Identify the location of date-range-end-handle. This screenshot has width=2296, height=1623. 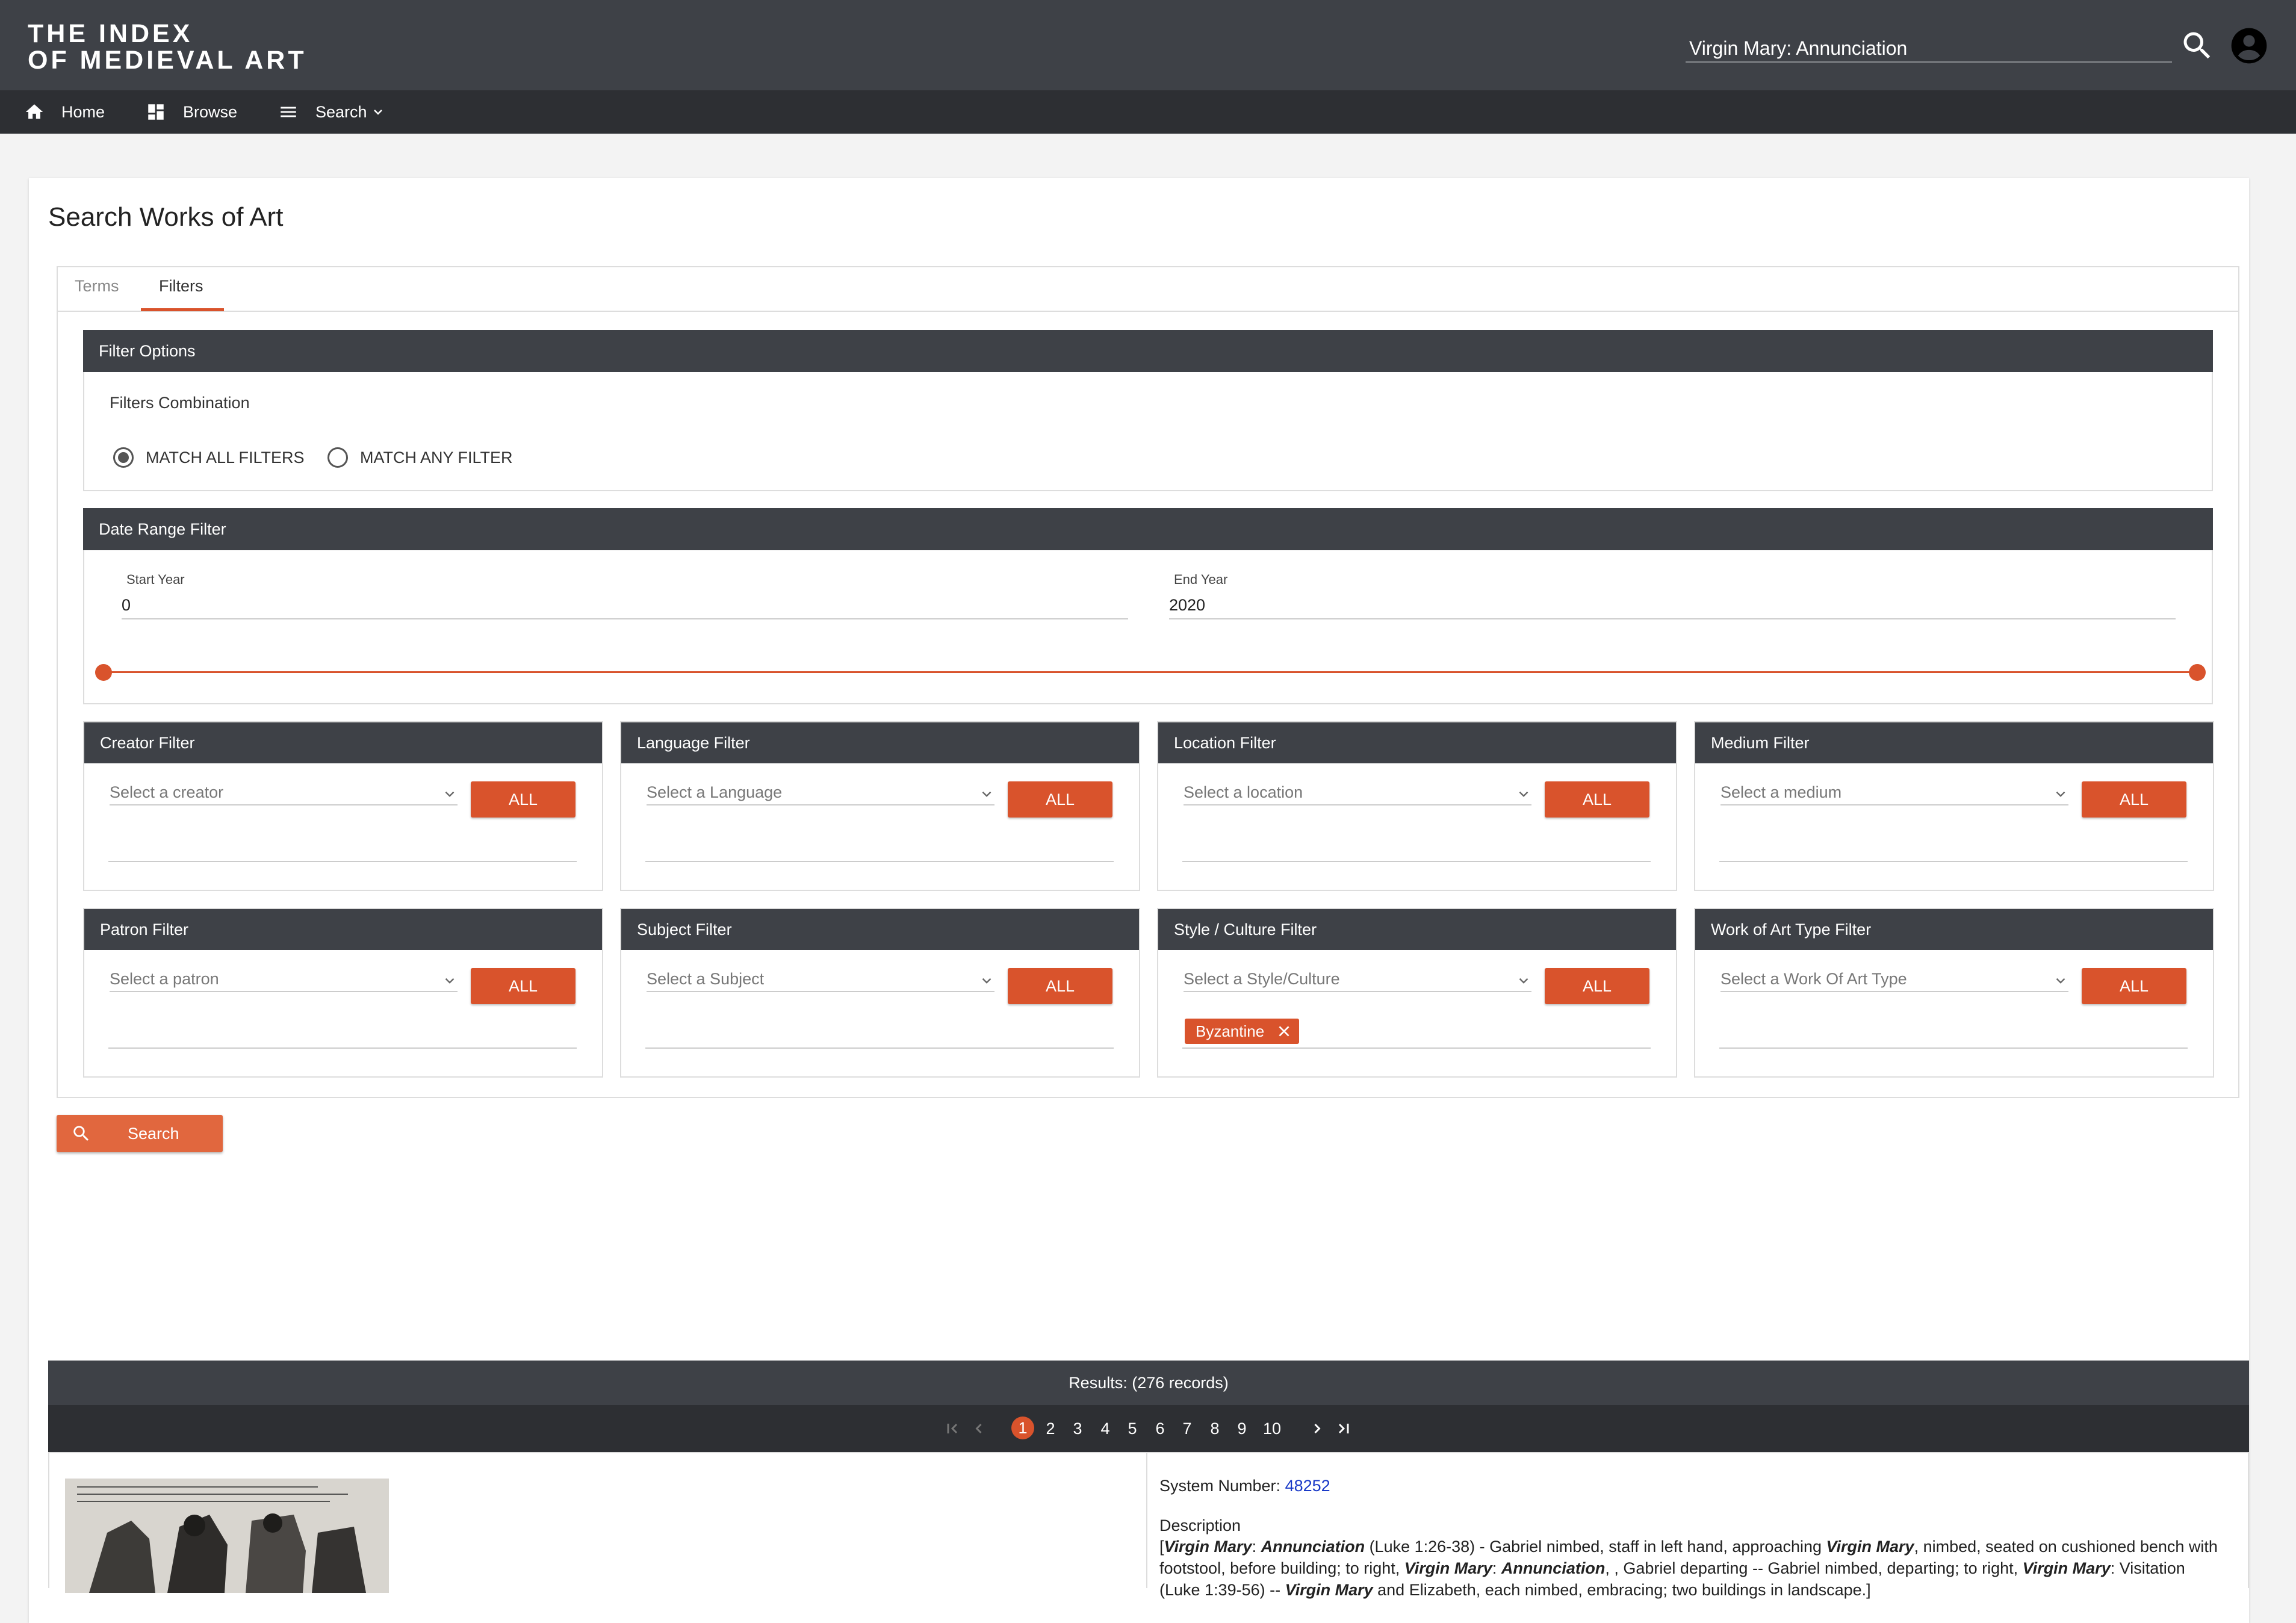
(2197, 673).